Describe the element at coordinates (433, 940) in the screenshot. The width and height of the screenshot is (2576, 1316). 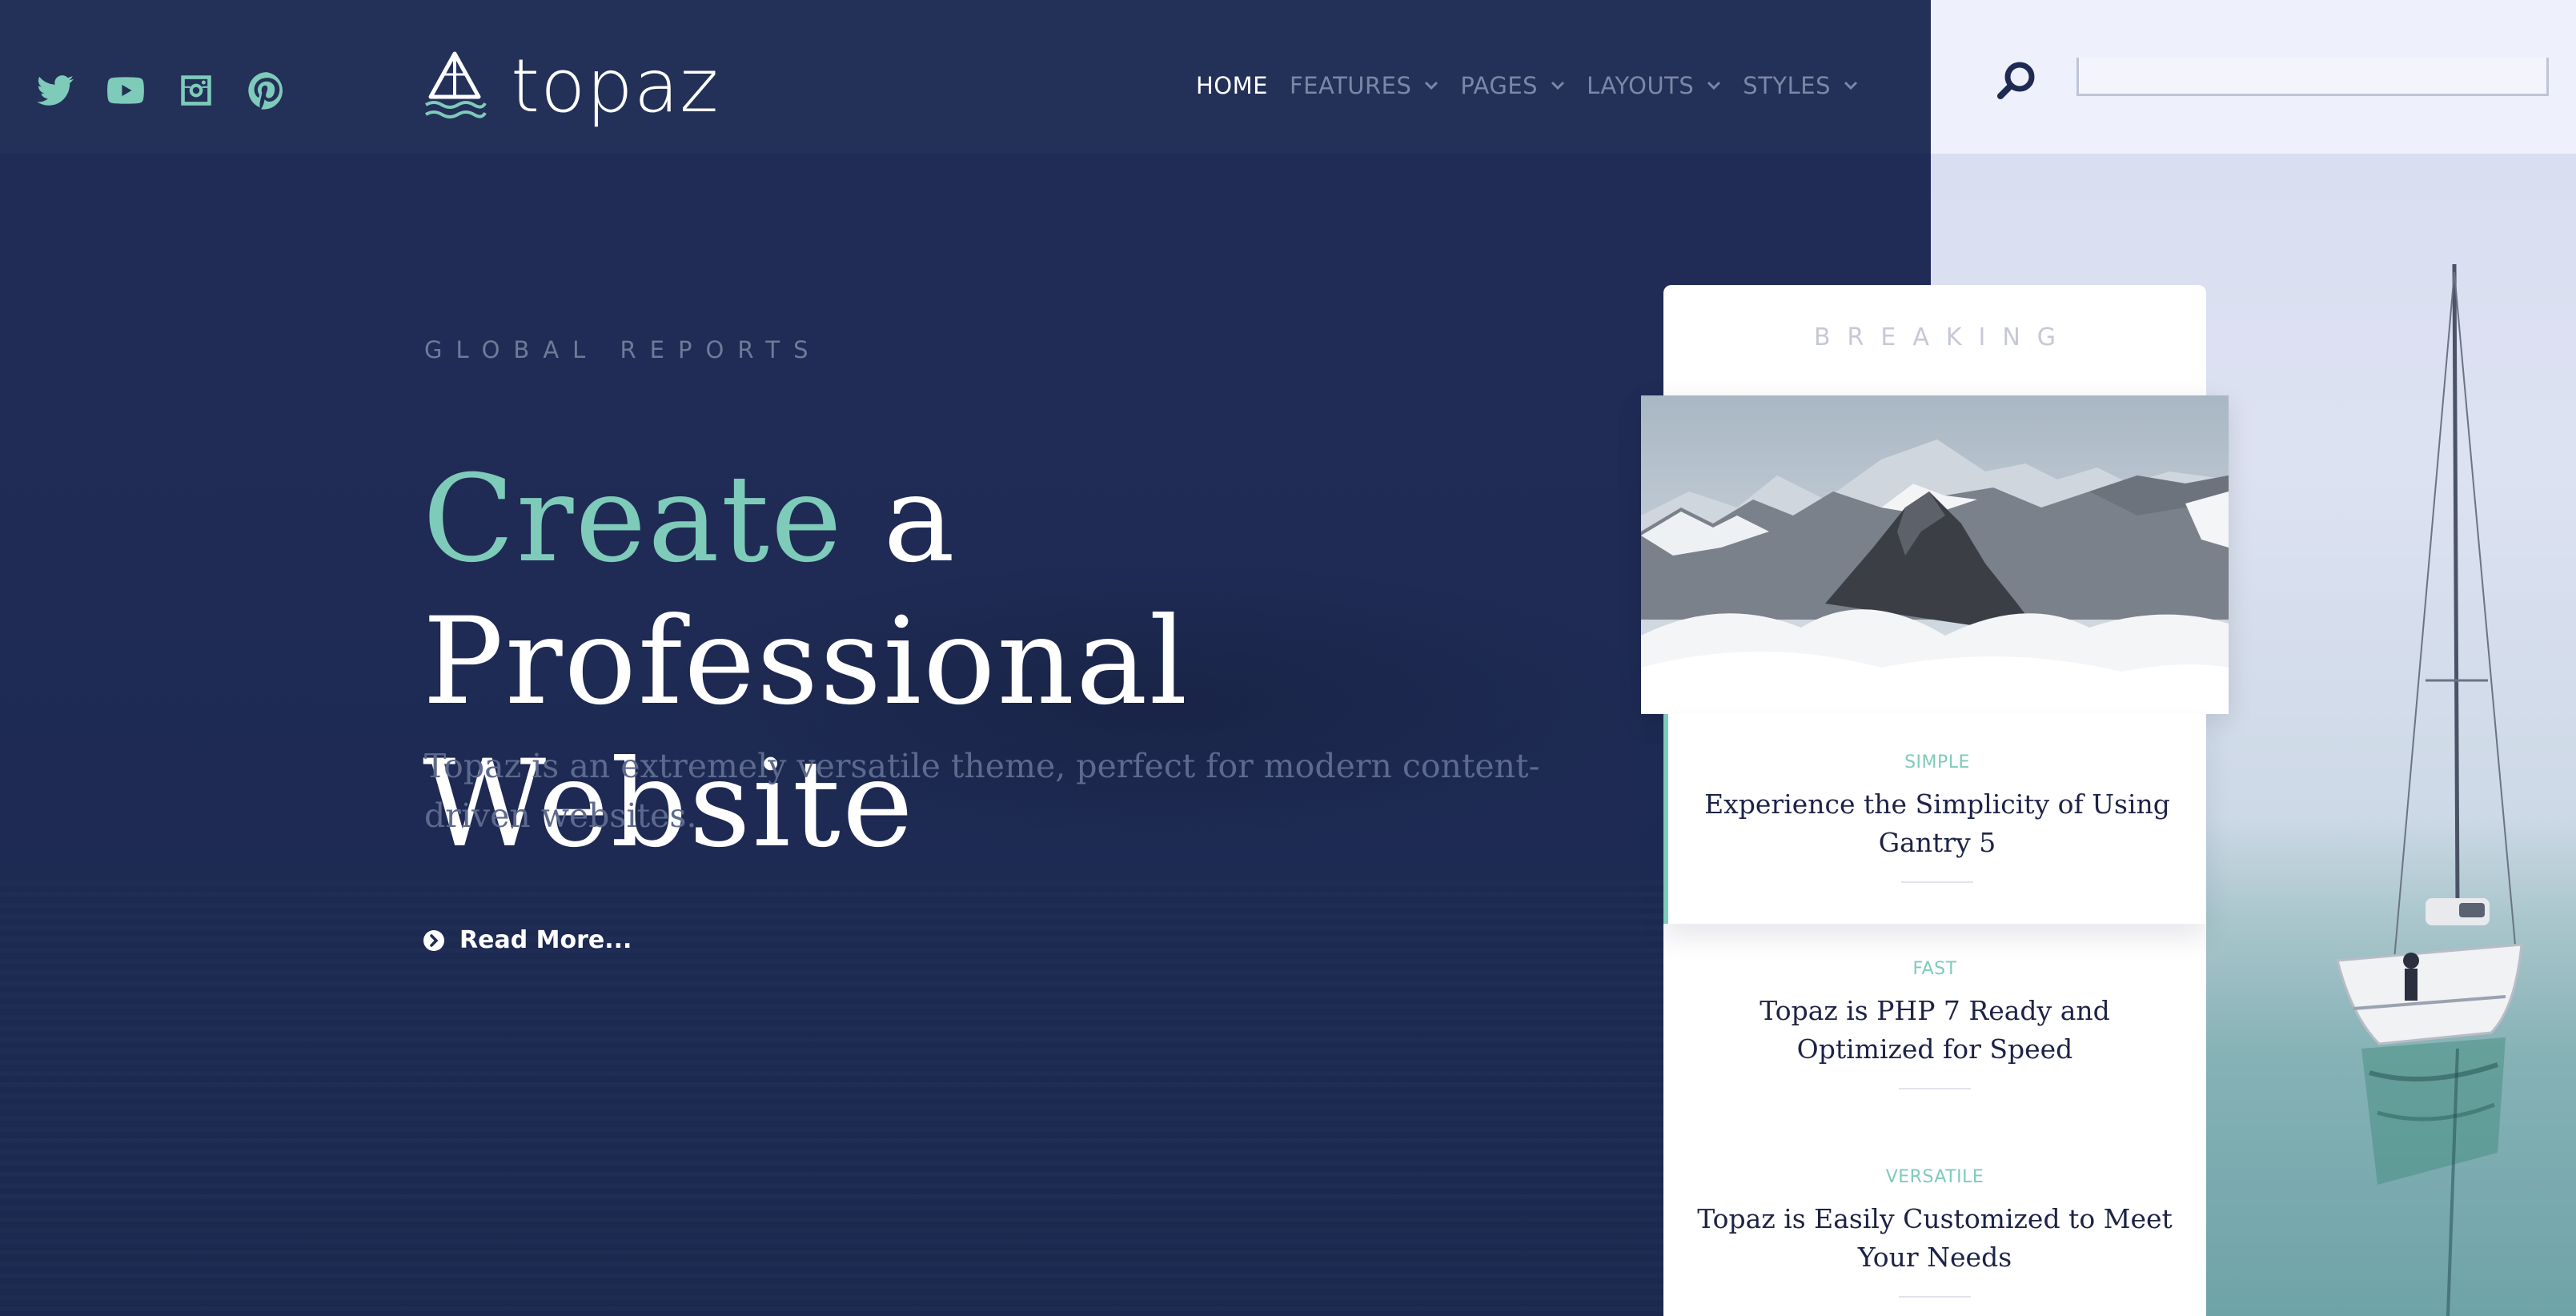
I see `chevron-circle-right-icon` at that location.